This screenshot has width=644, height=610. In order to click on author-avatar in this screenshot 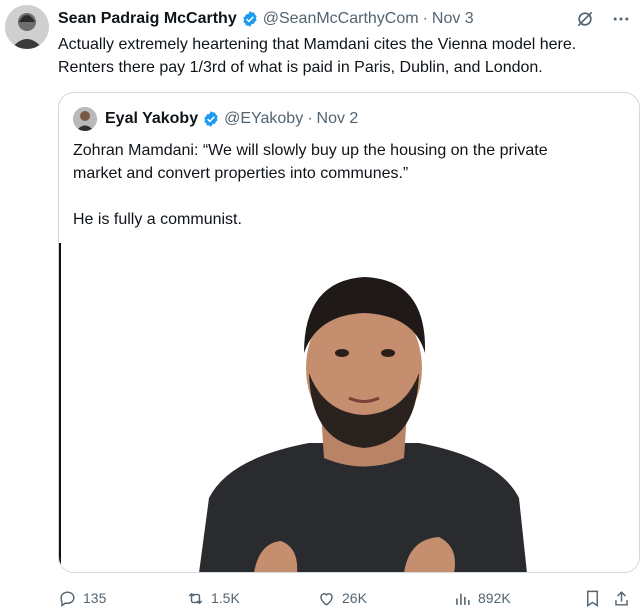, I will do `click(27, 27)`.